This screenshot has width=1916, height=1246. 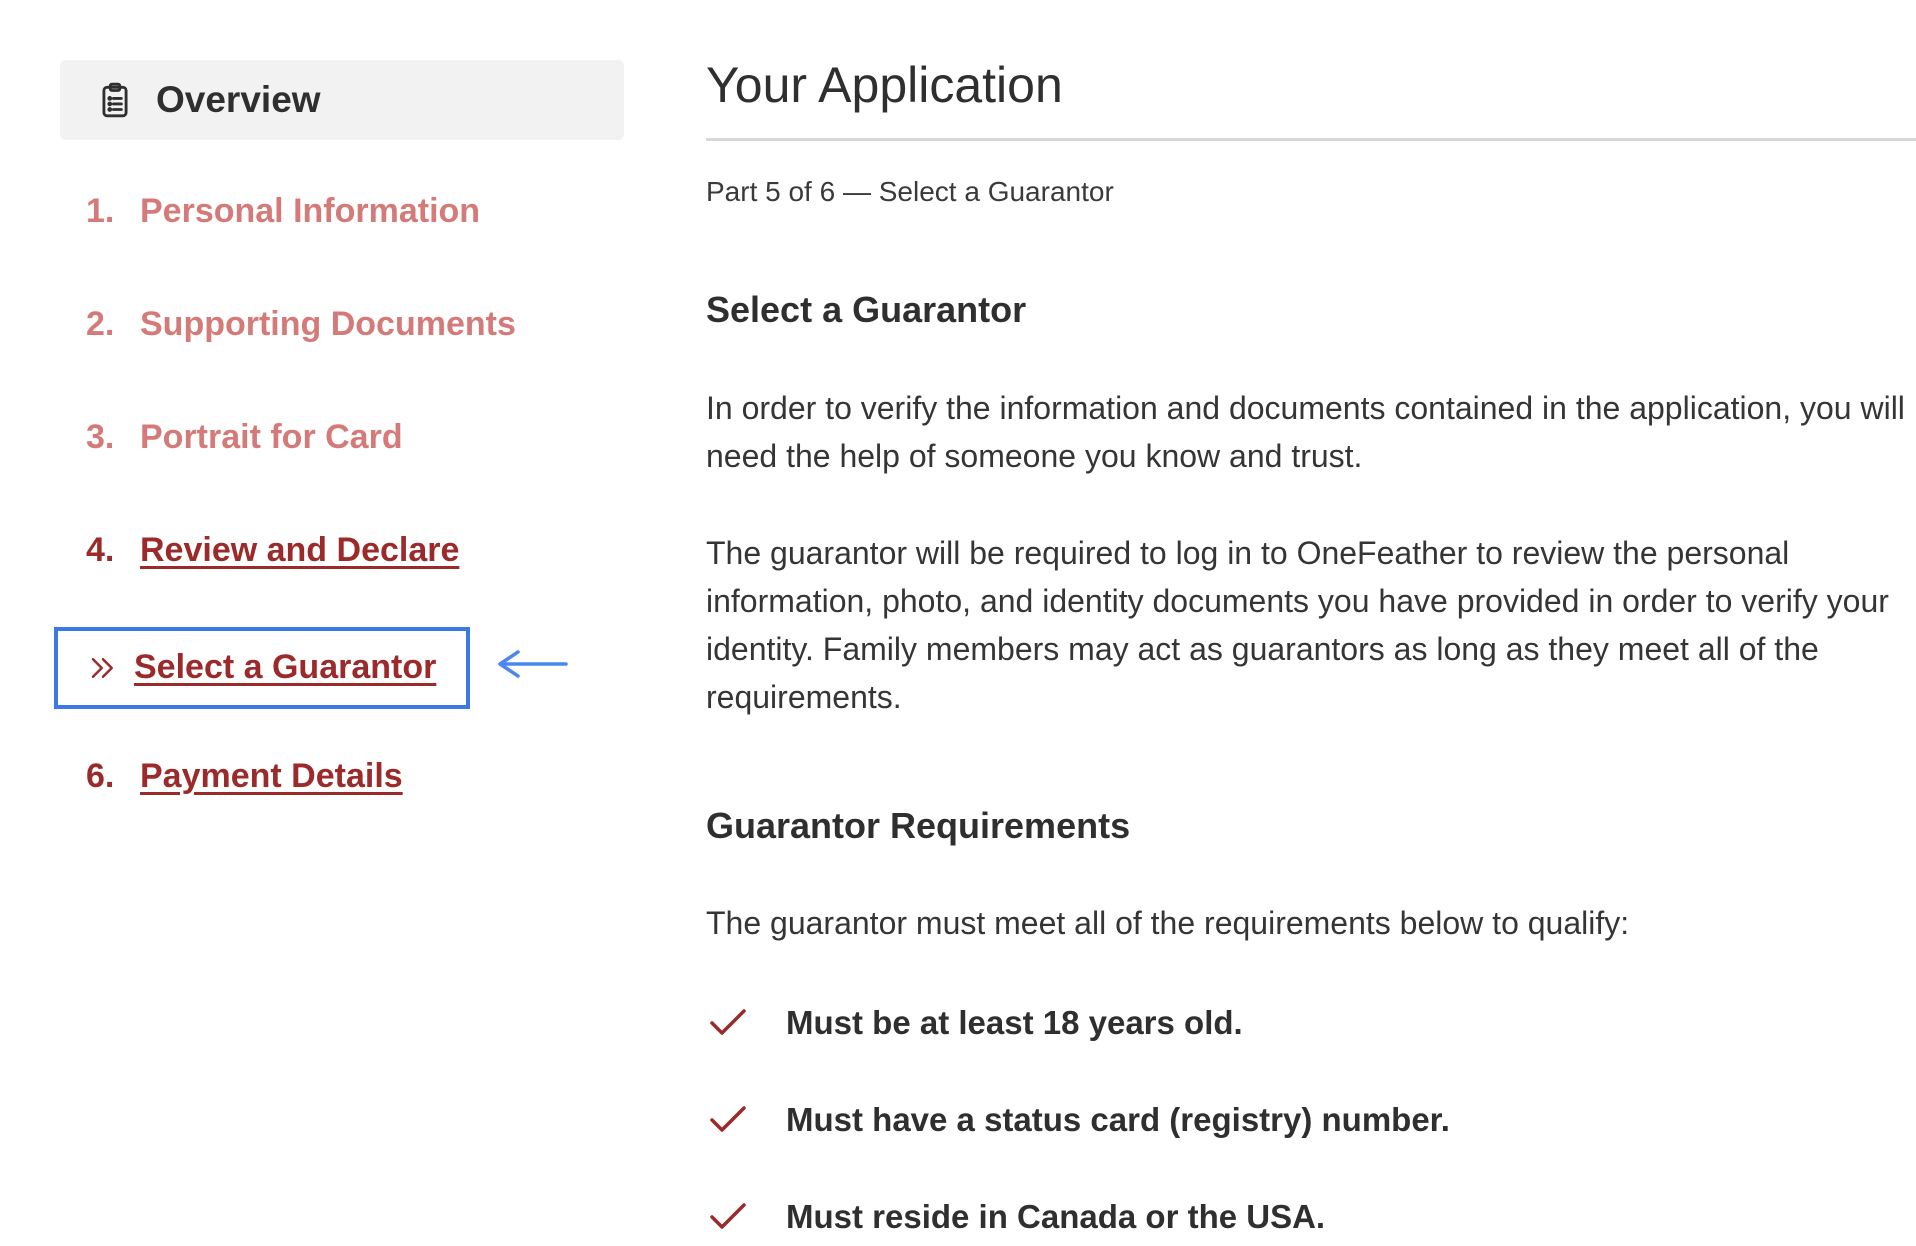 I want to click on step-payment-details: 6. Payment Details, so click(x=244, y=776).